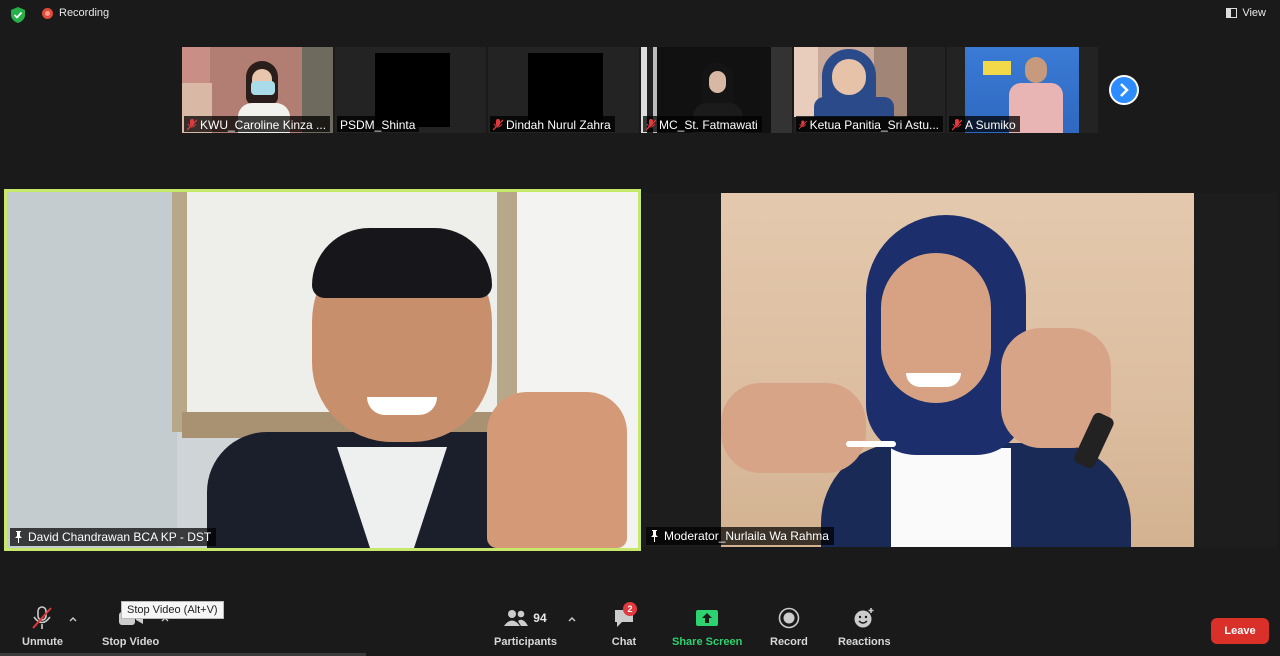 The height and width of the screenshot is (656, 1280). What do you see at coordinates (624, 625) in the screenshot?
I see `chat-button: 2 Chat` at bounding box center [624, 625].